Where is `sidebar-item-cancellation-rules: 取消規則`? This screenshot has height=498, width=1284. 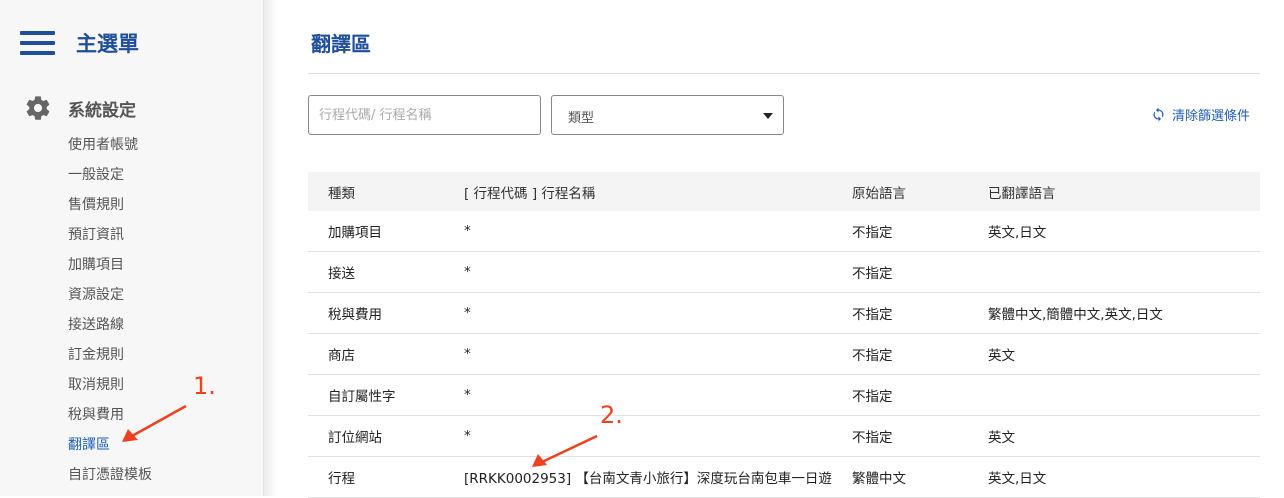
sidebar-item-cancellation-rules: 取消規則 is located at coordinates (110, 385).